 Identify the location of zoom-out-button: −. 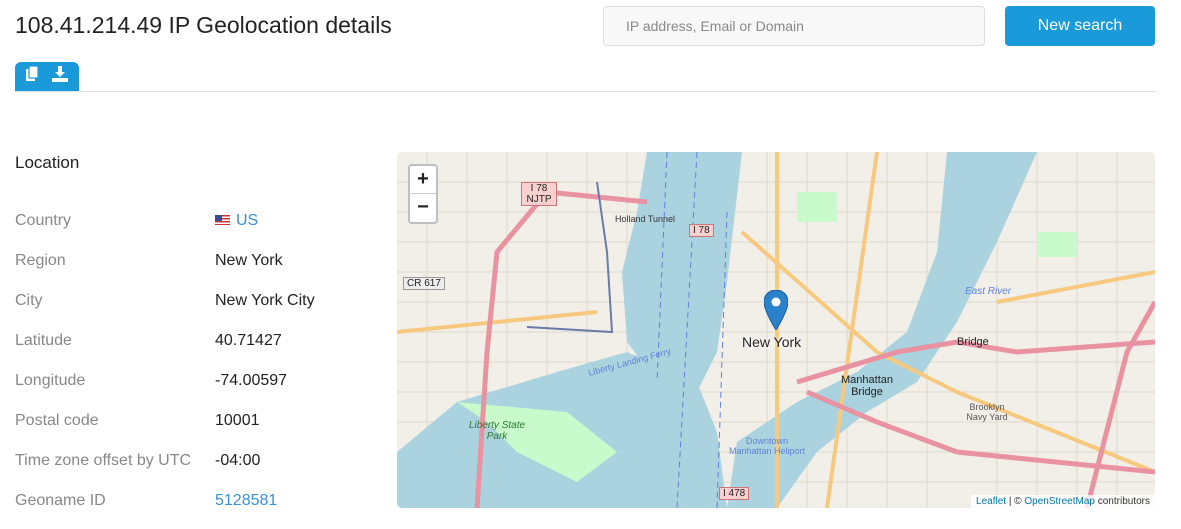
(423, 208).